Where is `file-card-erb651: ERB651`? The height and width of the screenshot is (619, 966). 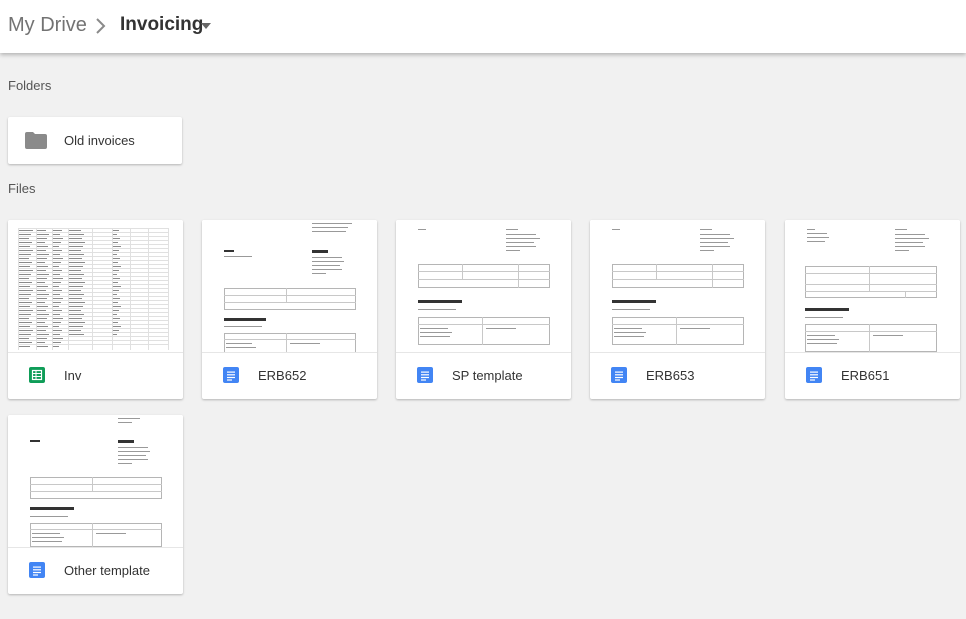 file-card-erb651: ERB651 is located at coordinates (872, 309).